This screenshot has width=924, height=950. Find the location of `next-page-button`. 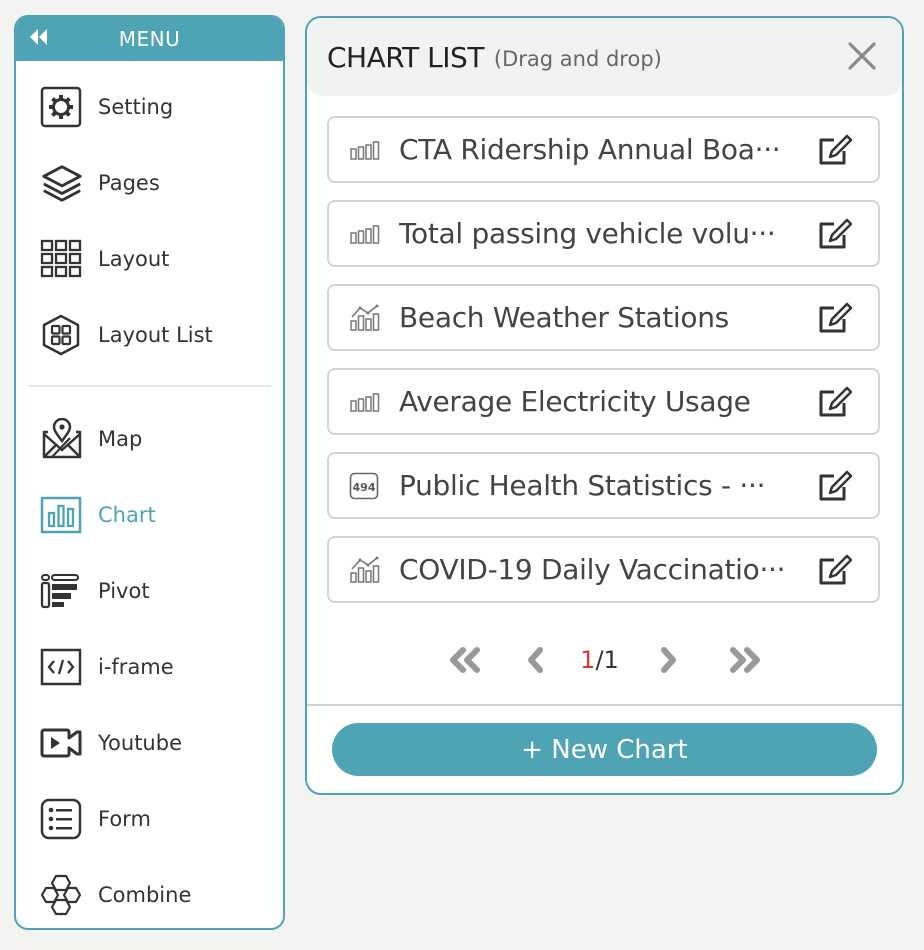

next-page-button is located at coordinates (668, 660).